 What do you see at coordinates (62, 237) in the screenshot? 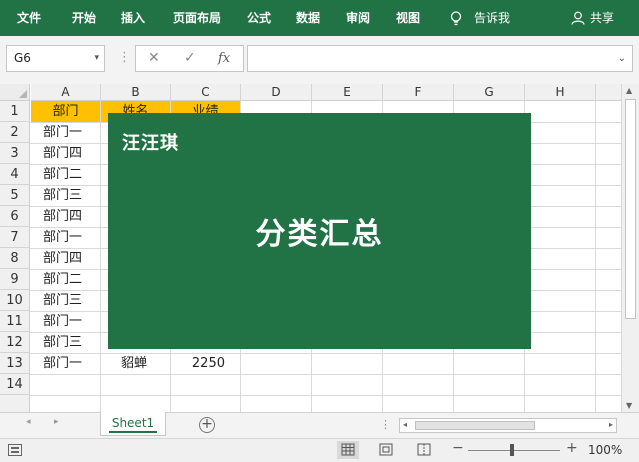
I see `cell-a7: 部门一` at bounding box center [62, 237].